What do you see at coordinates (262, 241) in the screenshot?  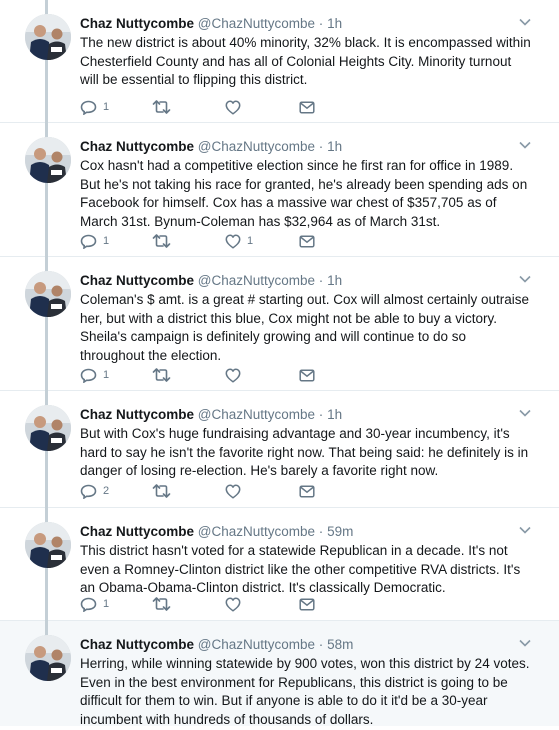 I see `like-button: 1` at bounding box center [262, 241].